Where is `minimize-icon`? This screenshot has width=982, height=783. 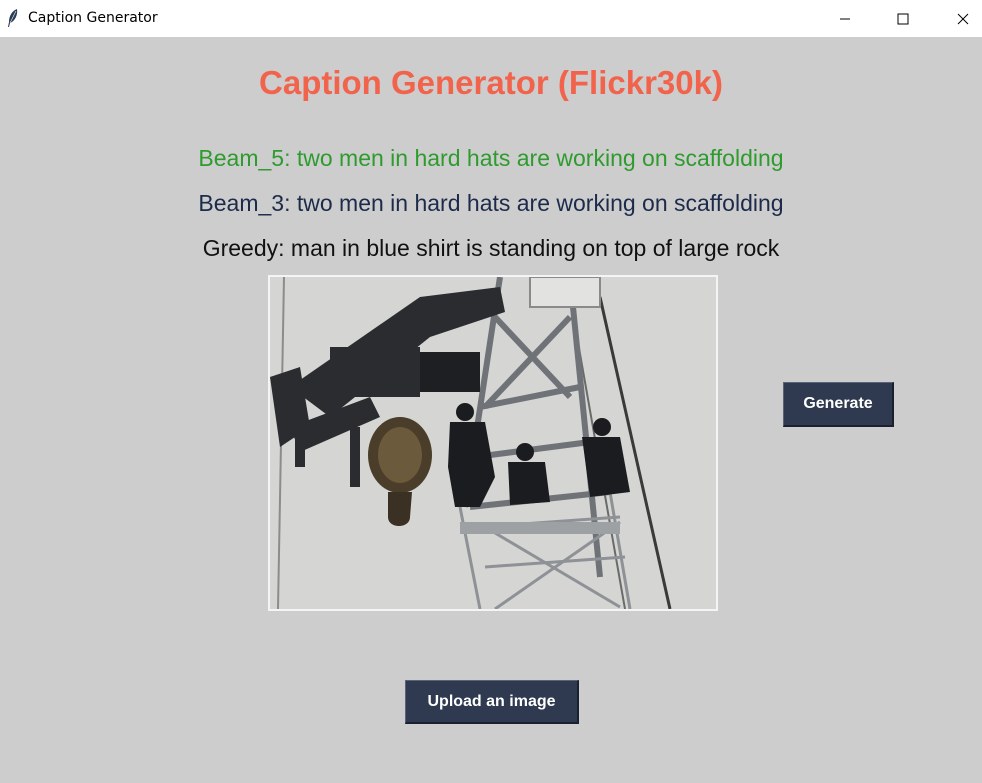 minimize-icon is located at coordinates (845, 18).